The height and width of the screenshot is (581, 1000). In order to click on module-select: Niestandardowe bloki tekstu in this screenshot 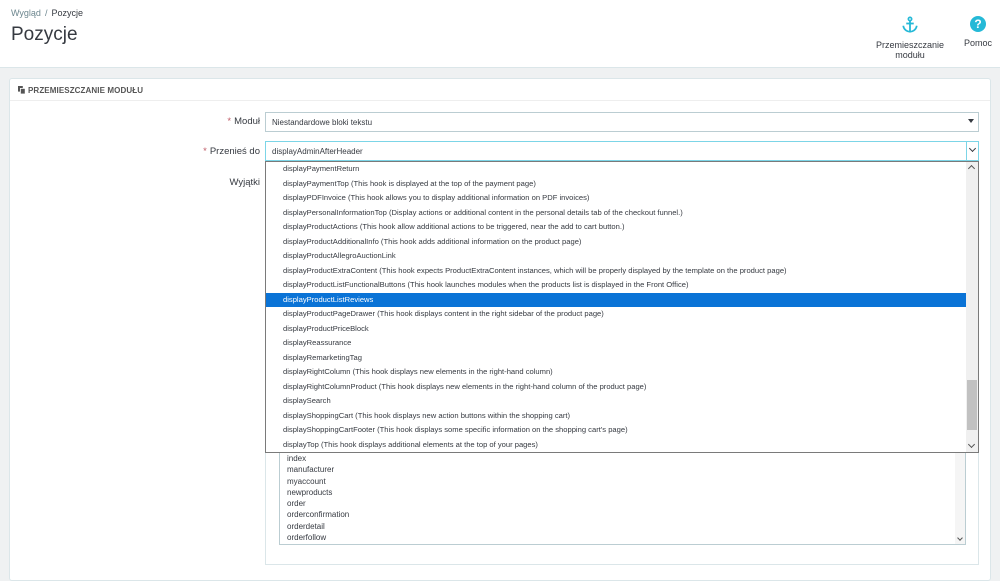, I will do `click(622, 122)`.